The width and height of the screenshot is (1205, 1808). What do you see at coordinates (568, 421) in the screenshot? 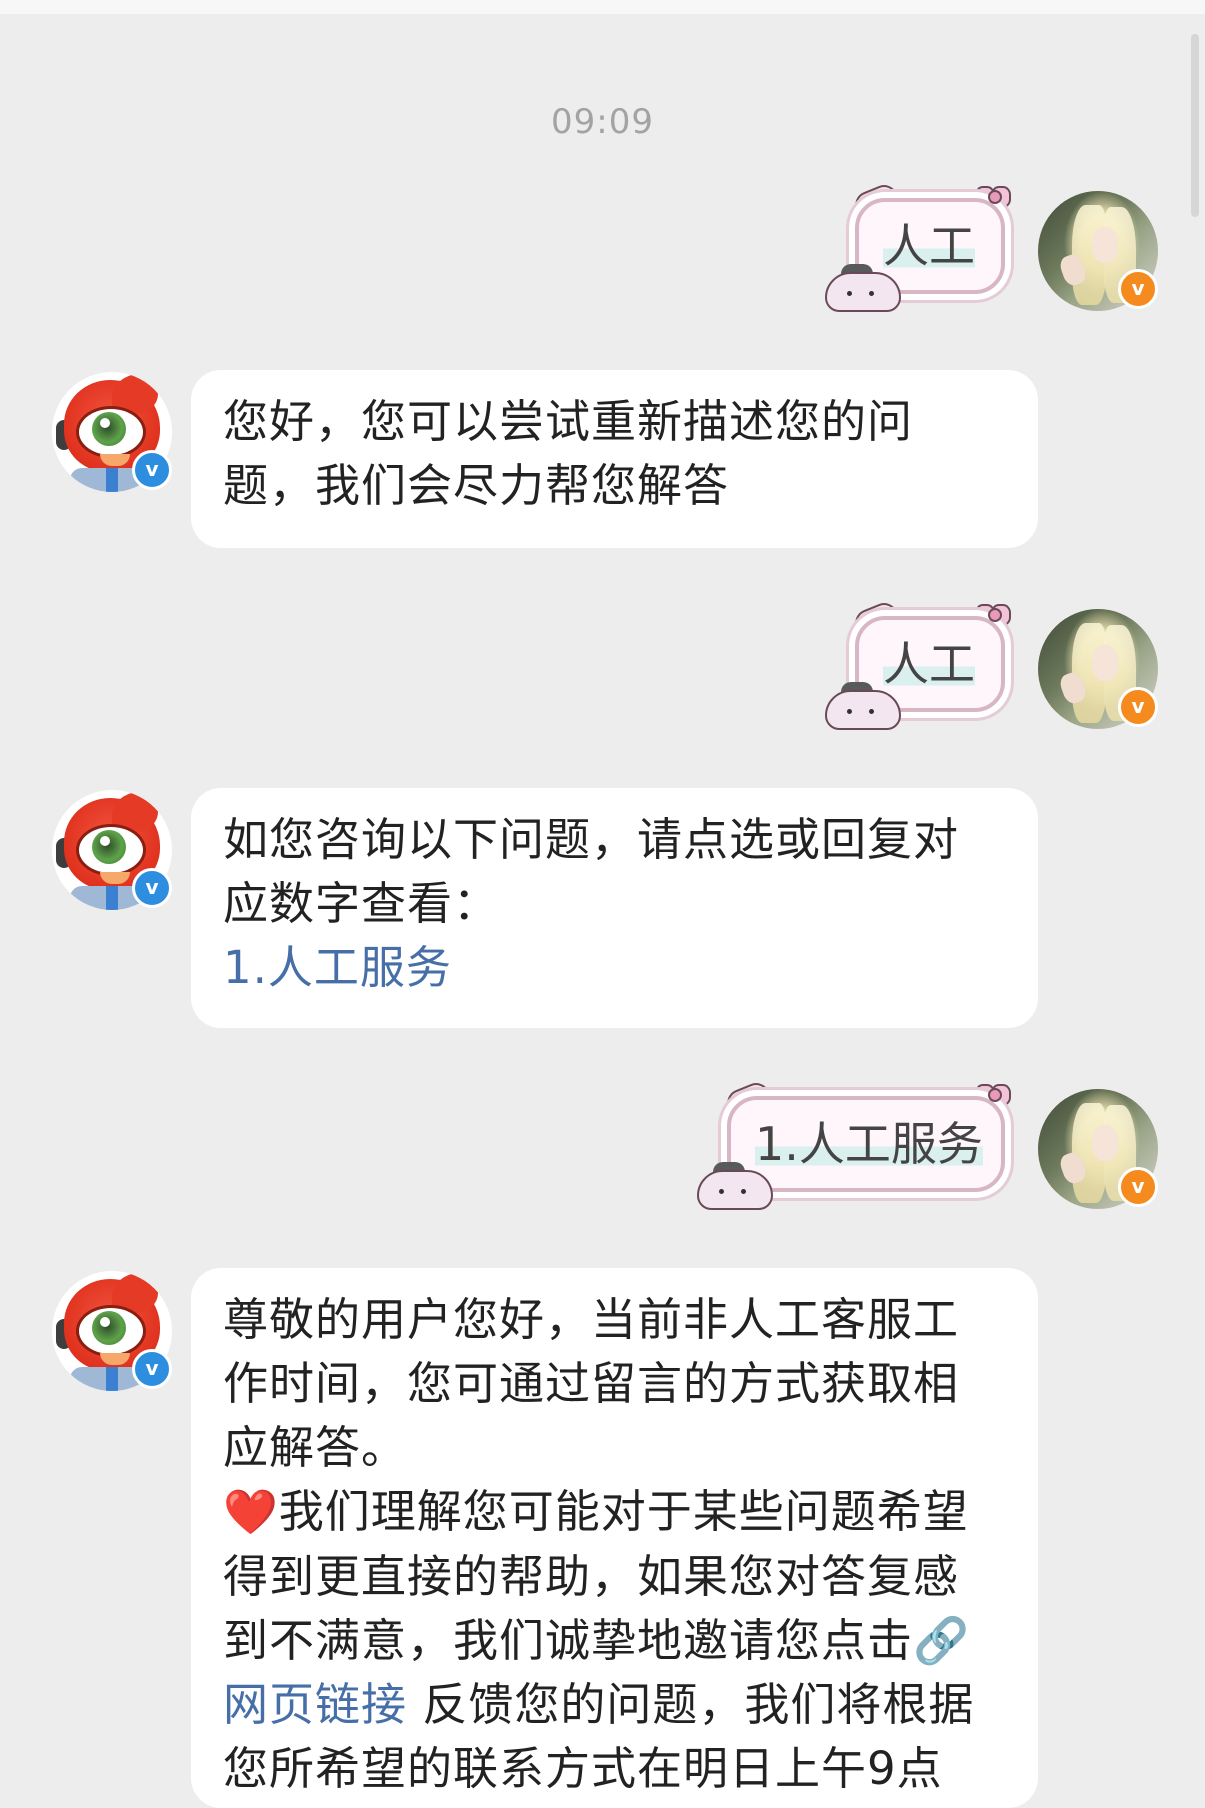
I see `message-line: 您好，您可以尝试重新描述您的问` at bounding box center [568, 421].